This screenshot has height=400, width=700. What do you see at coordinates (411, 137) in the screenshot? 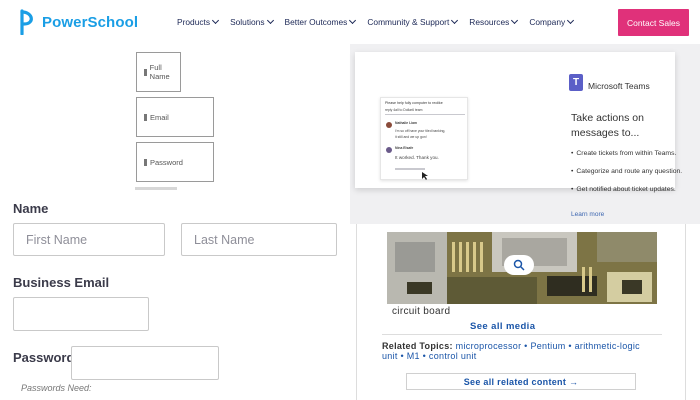
I see `chat-message: it still and we up gon!` at bounding box center [411, 137].